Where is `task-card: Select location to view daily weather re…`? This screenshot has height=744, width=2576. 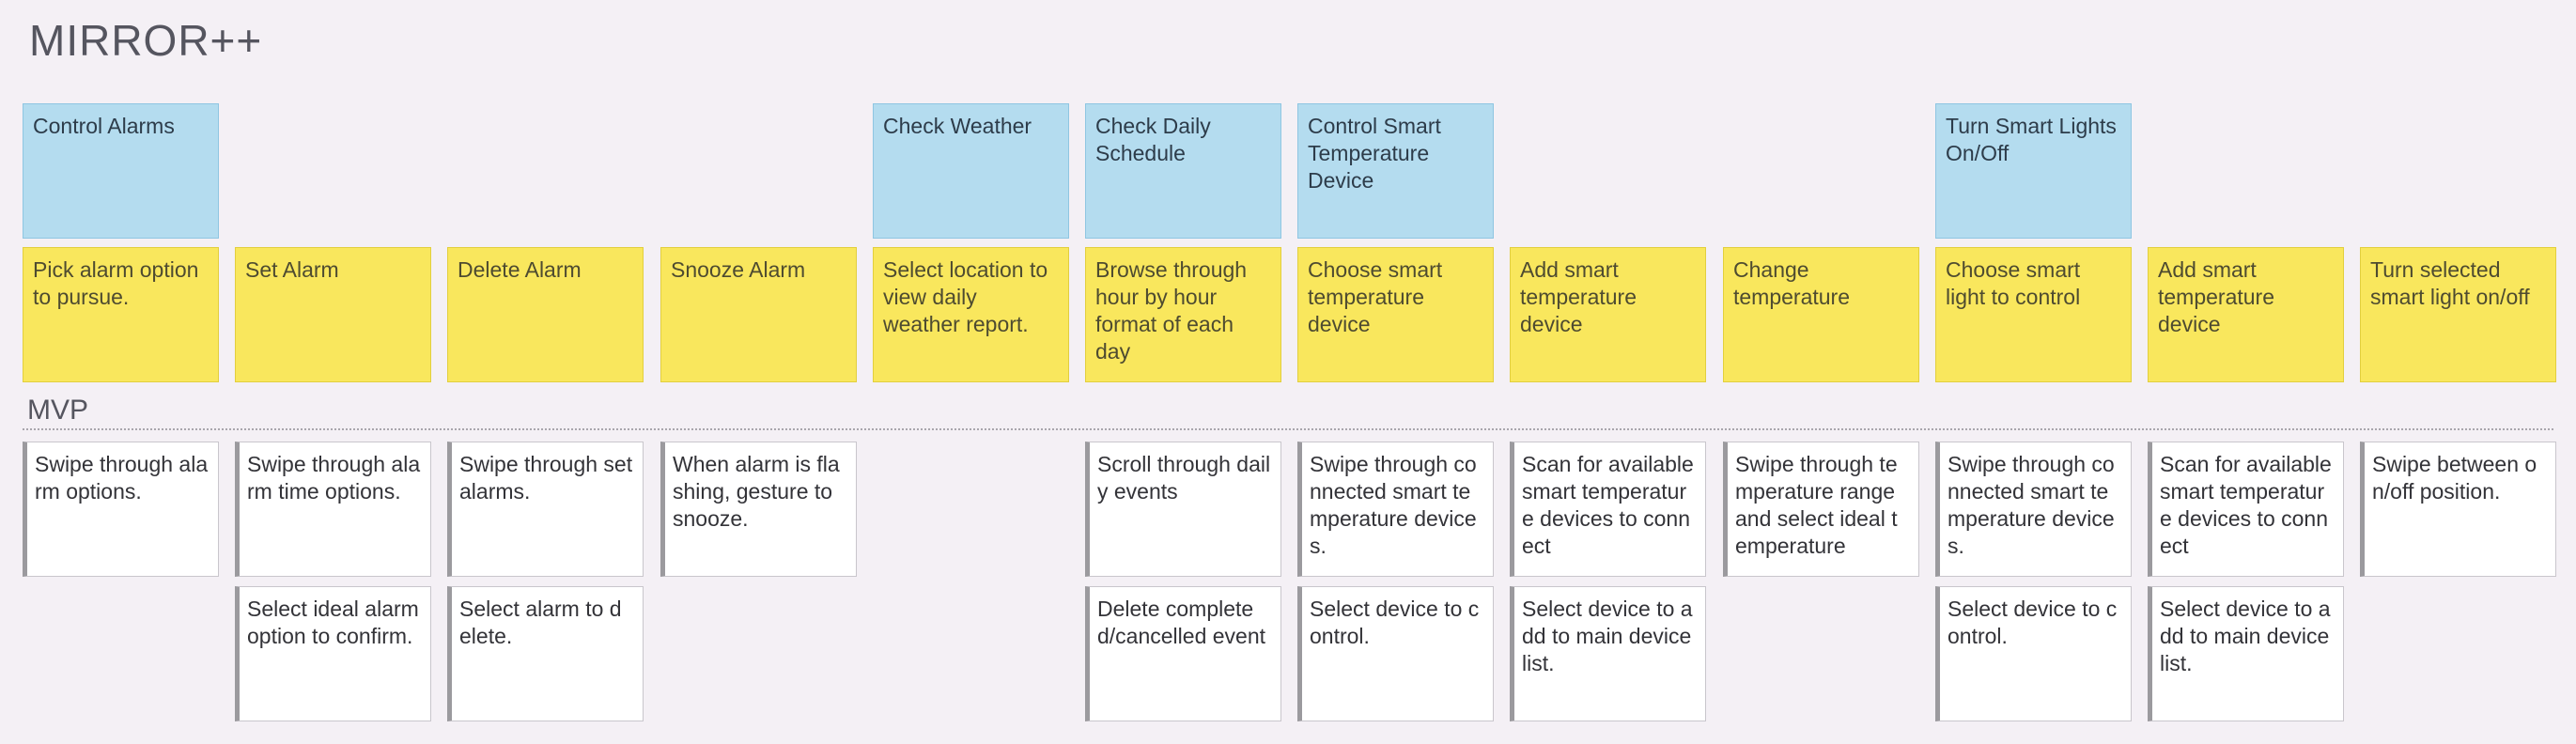
task-card: Select location to view daily weather re… is located at coordinates (971, 314).